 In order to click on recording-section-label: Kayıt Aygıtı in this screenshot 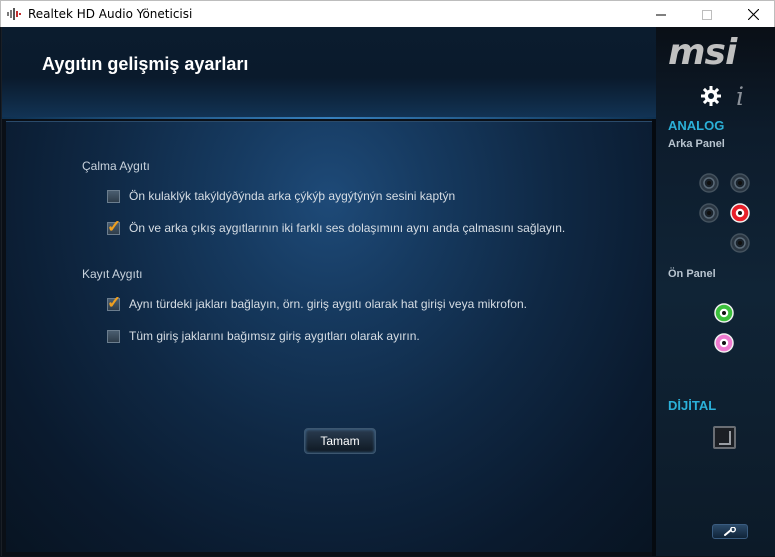, I will do `click(112, 274)`.